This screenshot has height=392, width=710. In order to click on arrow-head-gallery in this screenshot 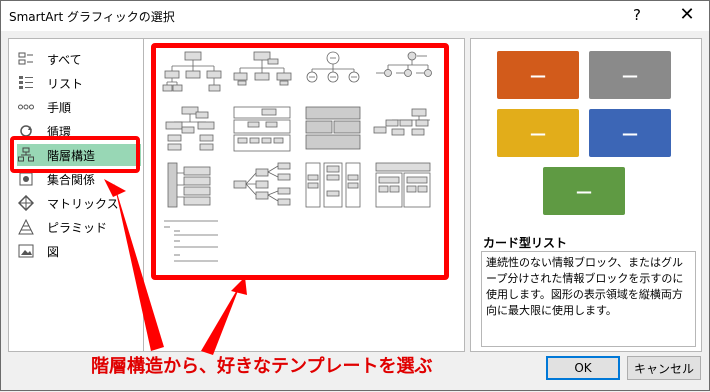, I will do `click(239, 286)`.